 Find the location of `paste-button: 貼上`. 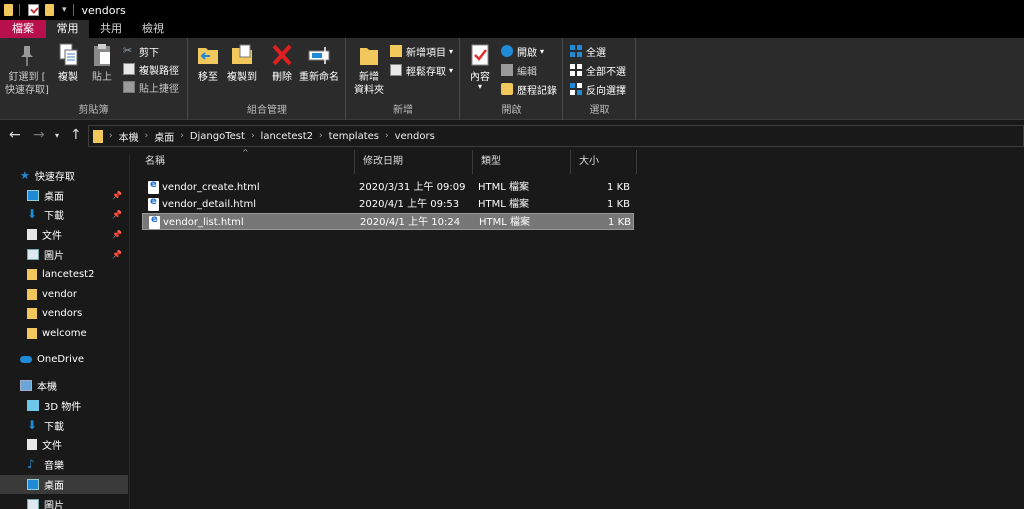

paste-button: 貼上 is located at coordinates (102, 63).